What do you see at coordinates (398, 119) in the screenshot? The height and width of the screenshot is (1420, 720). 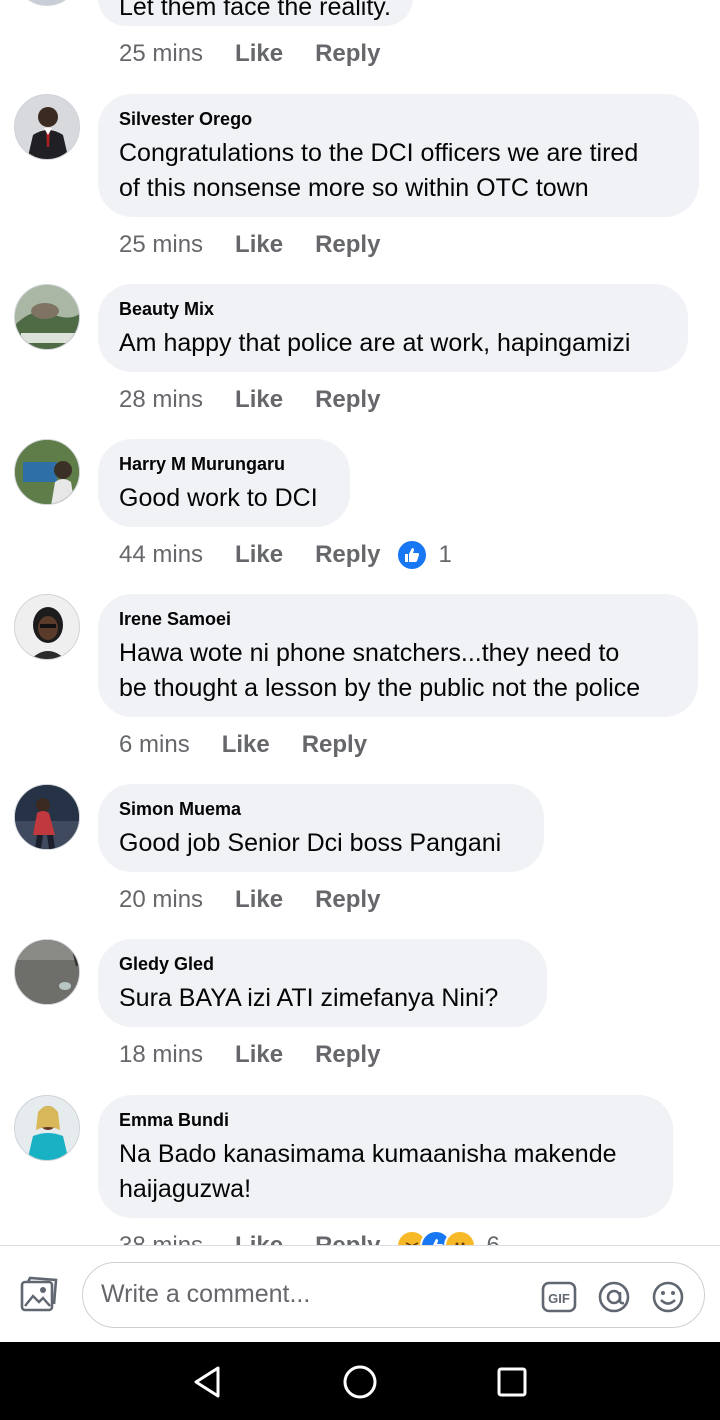 I see `comment-author: Silvester Orego` at bounding box center [398, 119].